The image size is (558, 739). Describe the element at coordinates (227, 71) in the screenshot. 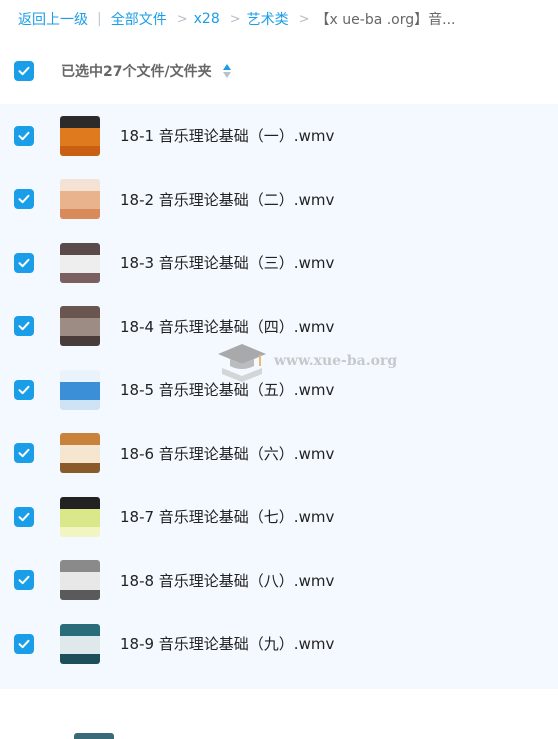

I see `sort-icon` at that location.